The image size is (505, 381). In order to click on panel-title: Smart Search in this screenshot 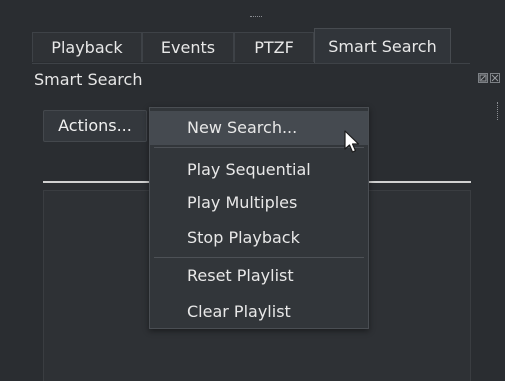, I will do `click(88, 79)`.